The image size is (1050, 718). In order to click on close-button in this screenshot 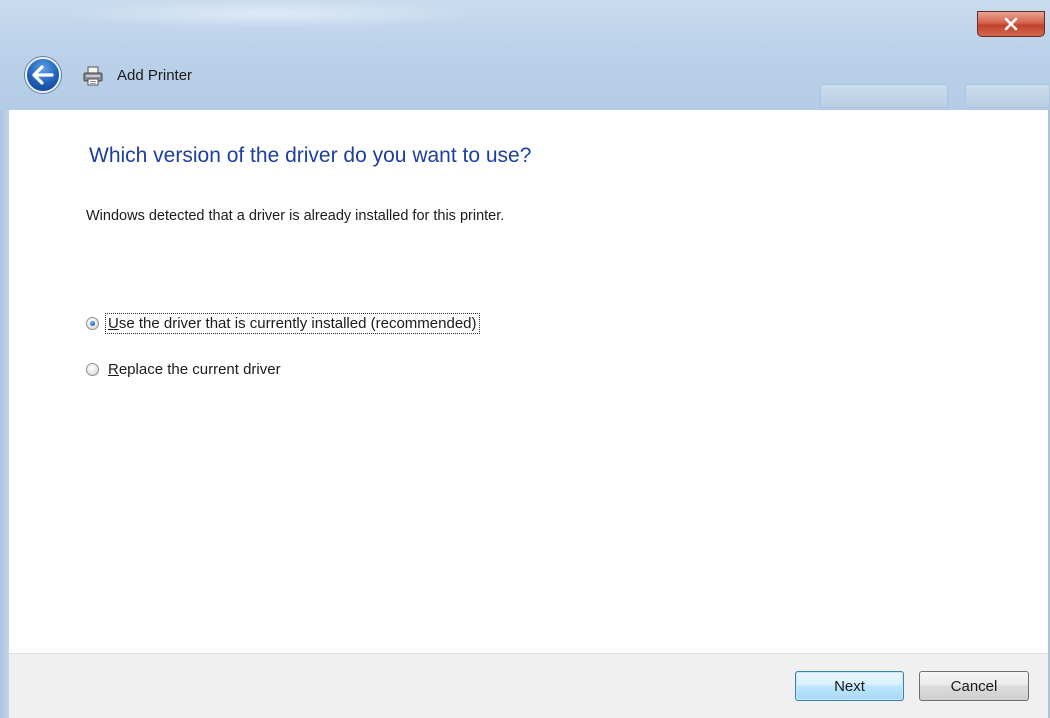, I will do `click(1011, 24)`.